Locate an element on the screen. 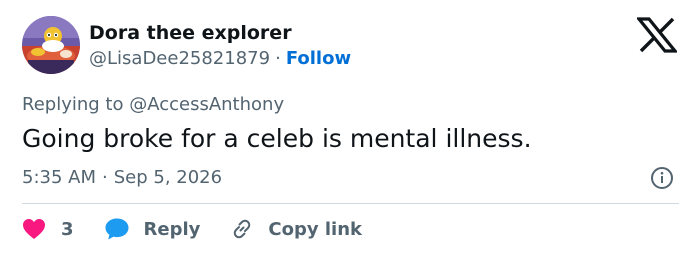 Image resolution: width=700 pixels, height=256 pixels. author-handle-row: @LisaDee25821879 · Follow is located at coordinates (220, 59).